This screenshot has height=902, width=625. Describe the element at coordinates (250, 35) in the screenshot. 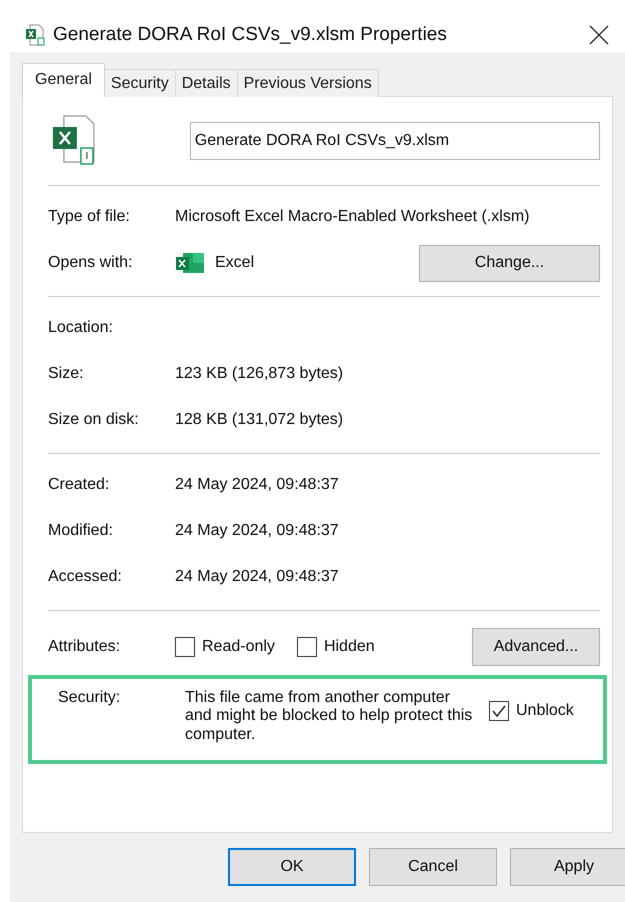

I see `window-title: Generate DORA RoI CSVs_v9.xlsm Properties` at that location.